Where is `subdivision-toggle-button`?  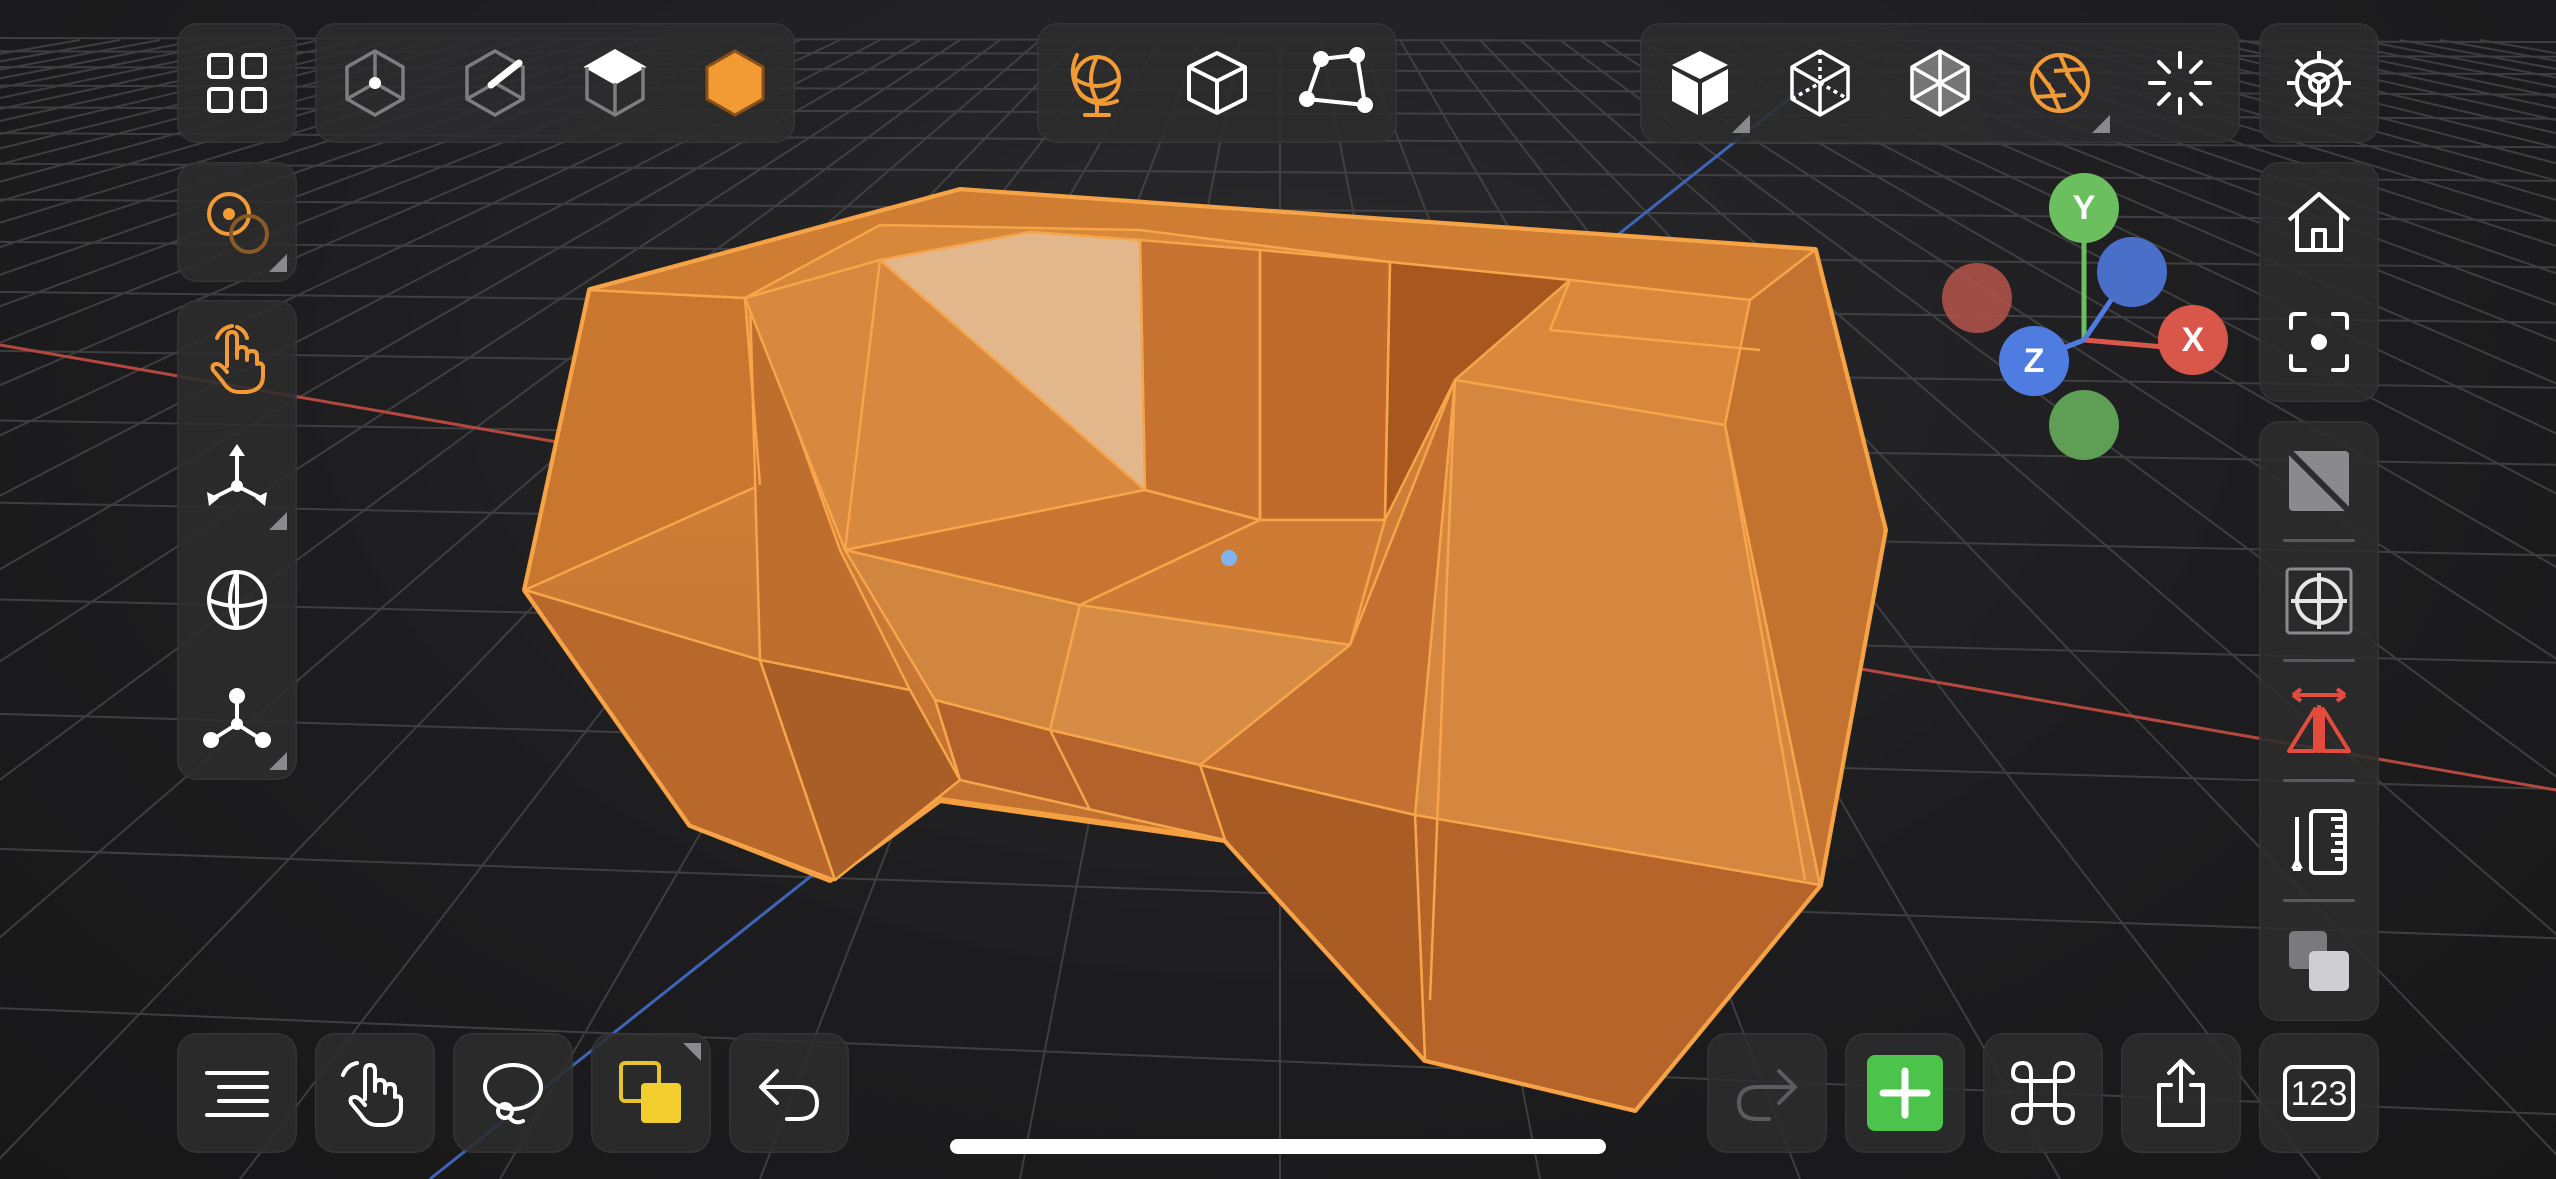 subdivision-toggle-button is located at coordinates (2319, 481).